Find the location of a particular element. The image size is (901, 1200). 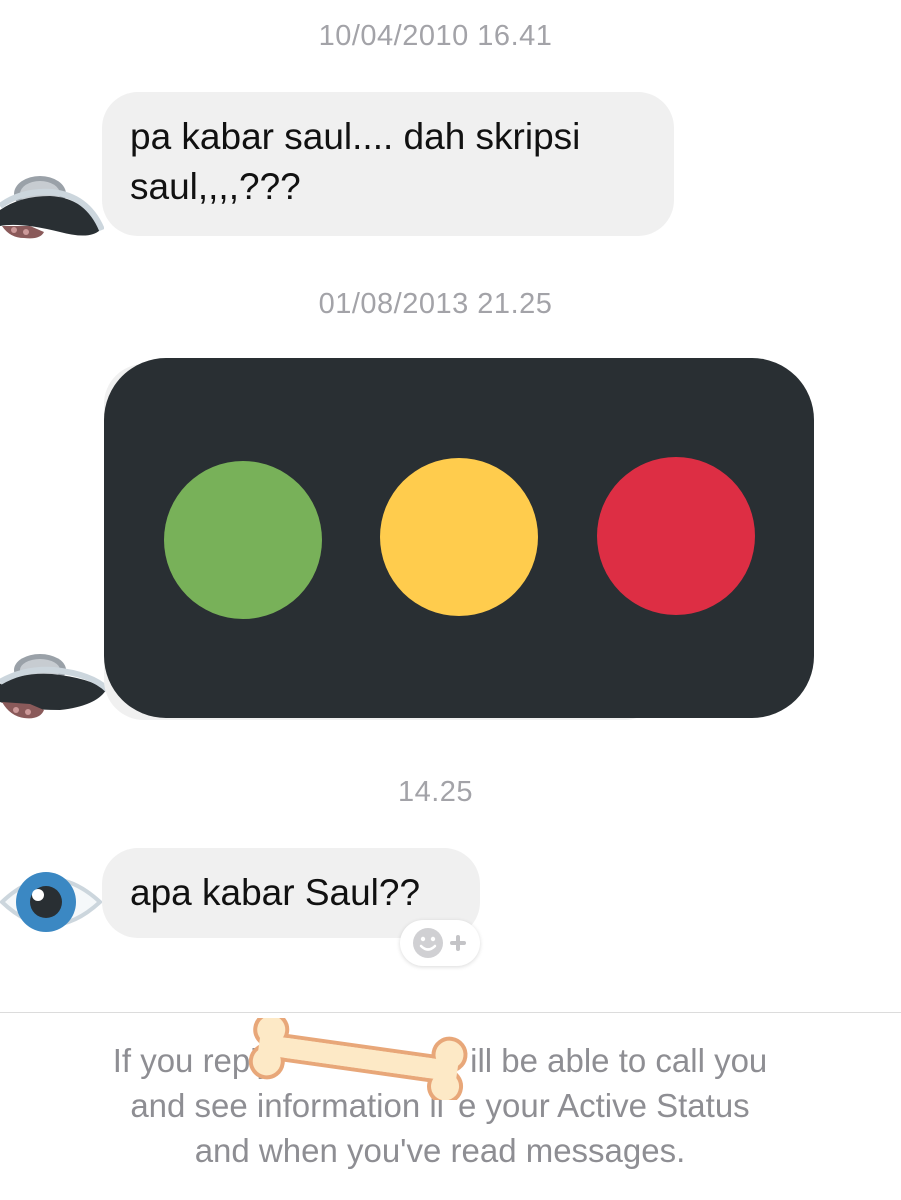

timestamp: 14.25 is located at coordinates (435, 792).